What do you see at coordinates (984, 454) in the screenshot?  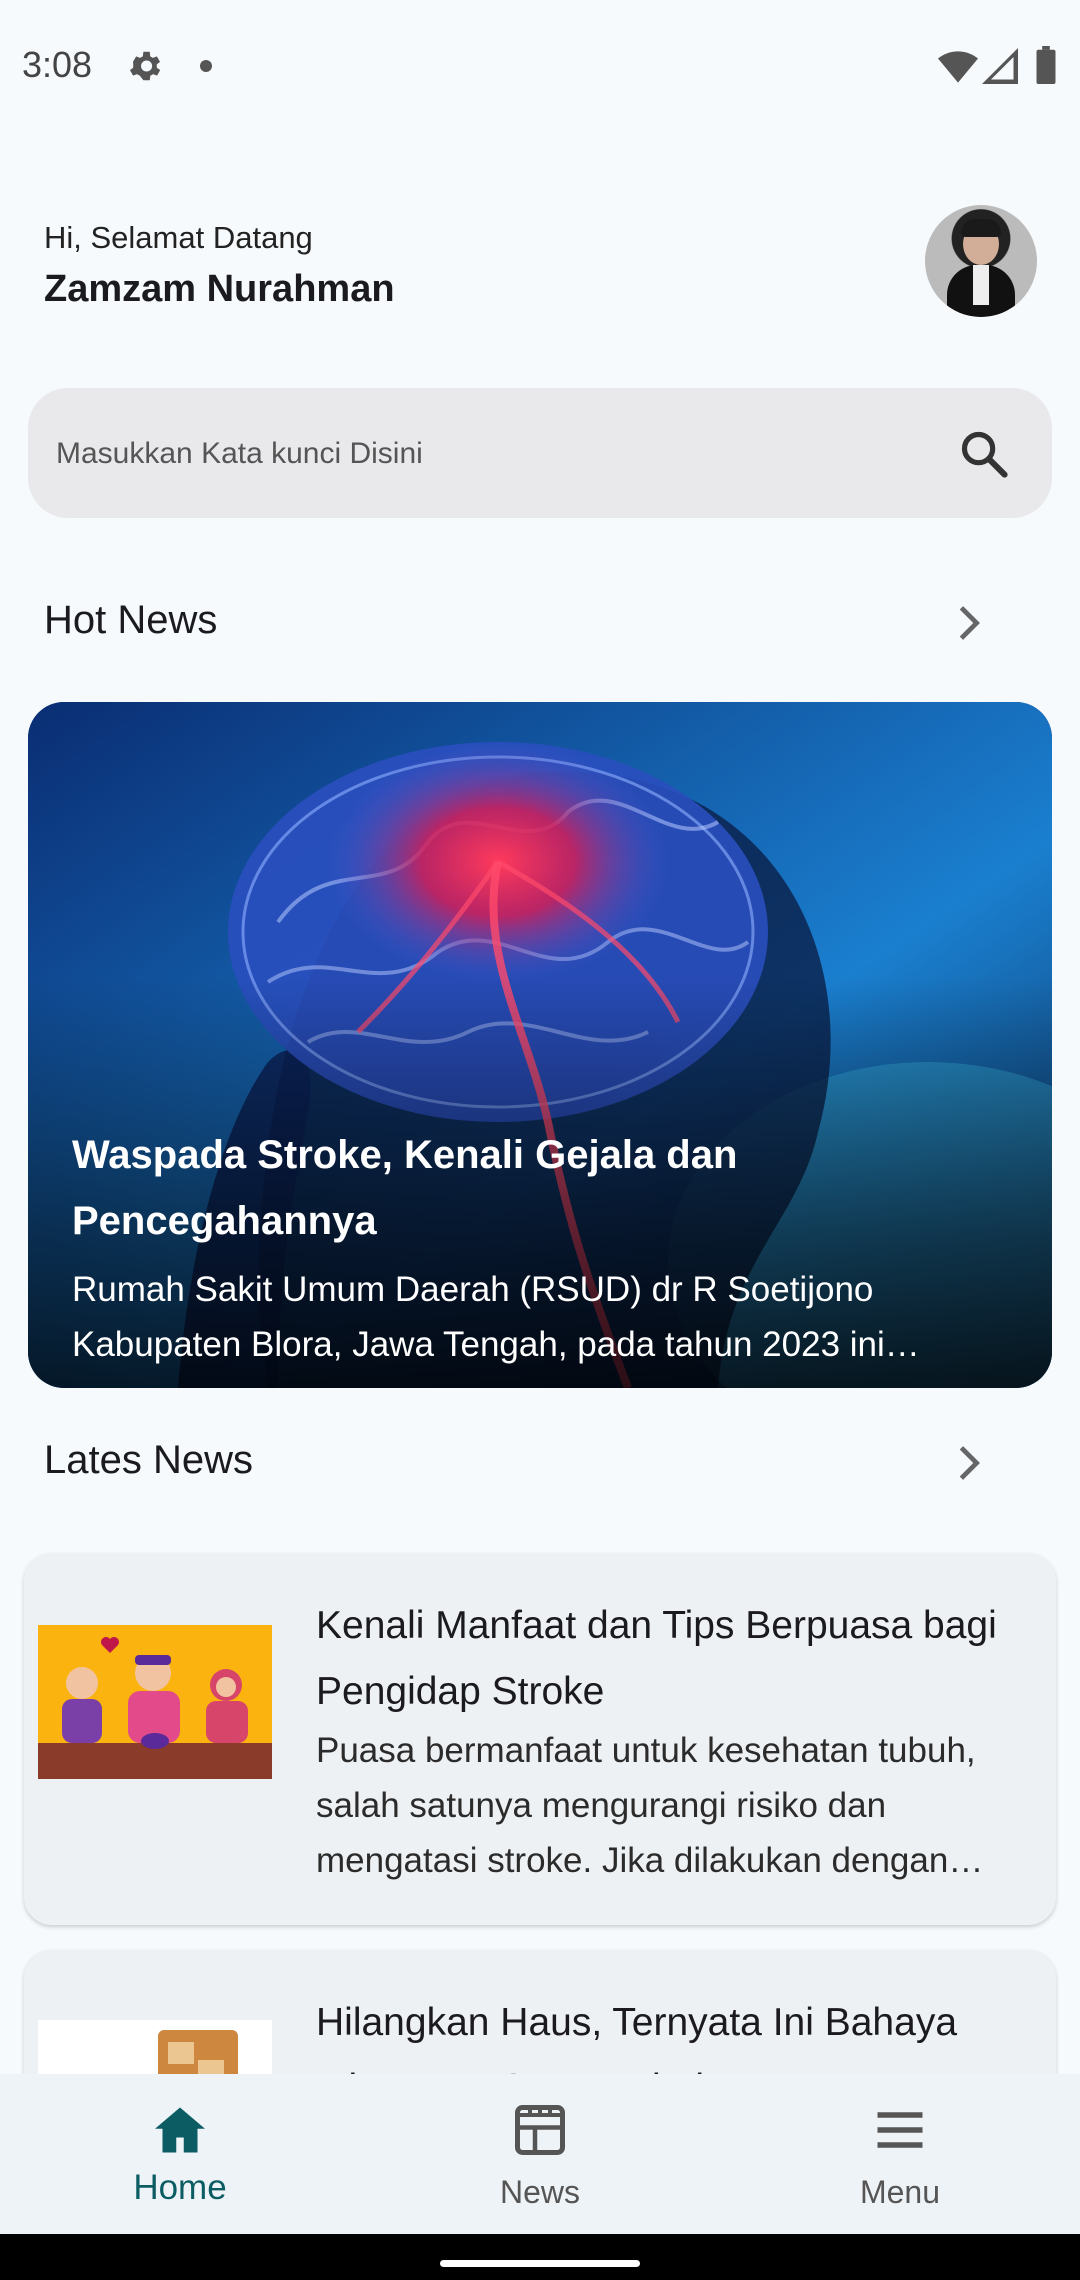 I see `search-icon` at bounding box center [984, 454].